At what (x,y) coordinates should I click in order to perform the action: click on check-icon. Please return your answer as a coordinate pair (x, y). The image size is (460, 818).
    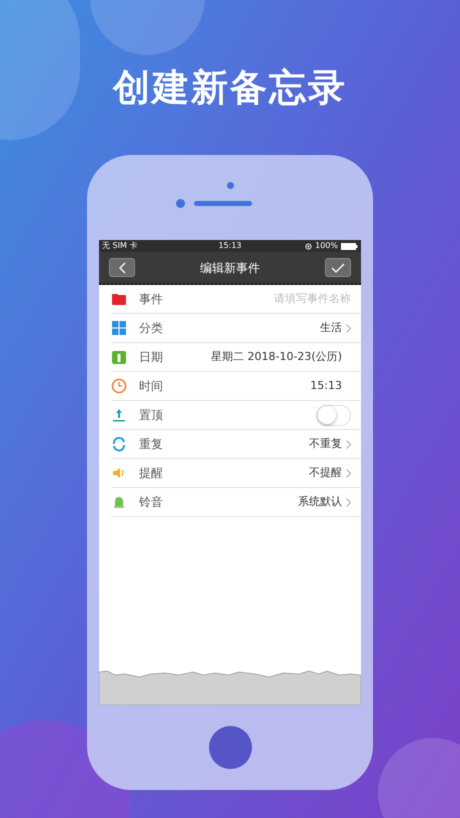
    Looking at the image, I should click on (338, 267).